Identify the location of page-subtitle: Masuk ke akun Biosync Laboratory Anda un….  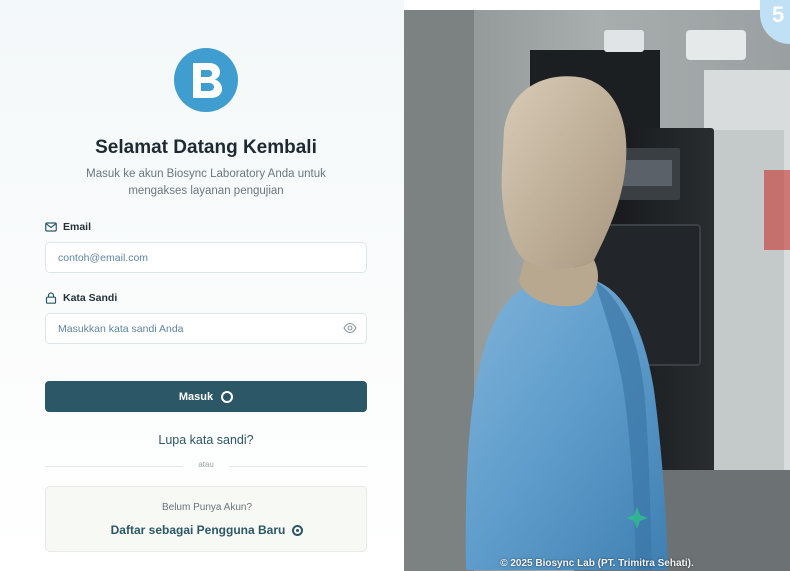
(206, 182).